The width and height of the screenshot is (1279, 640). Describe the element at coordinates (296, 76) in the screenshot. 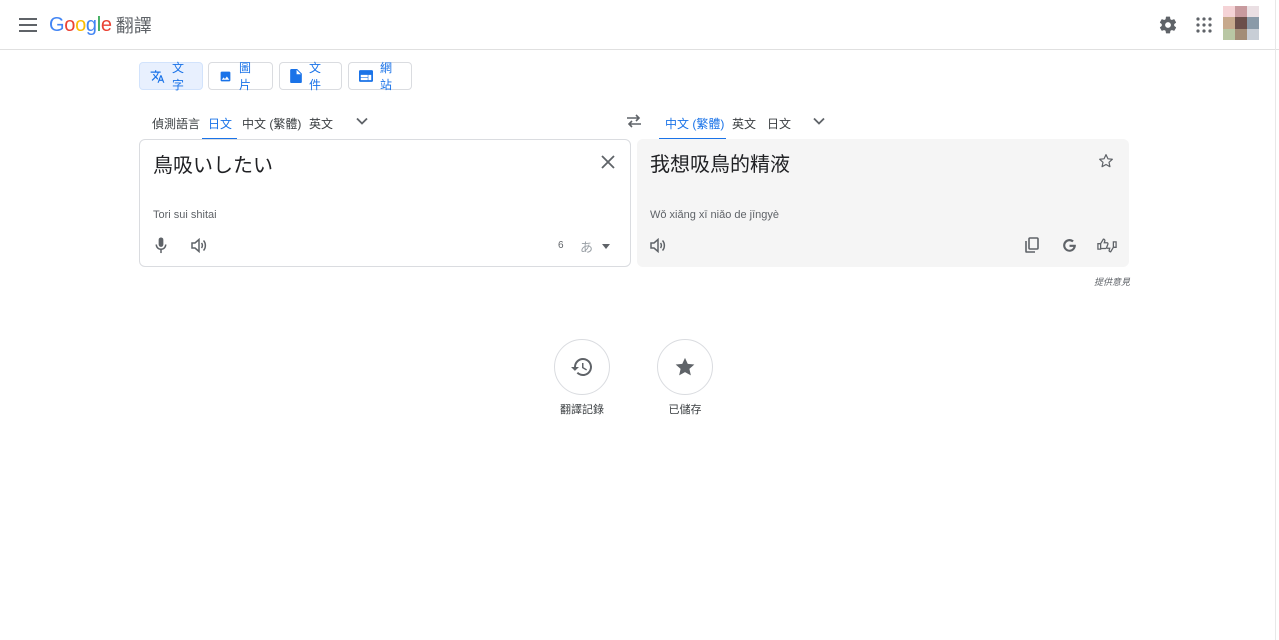

I see `document-icon` at that location.